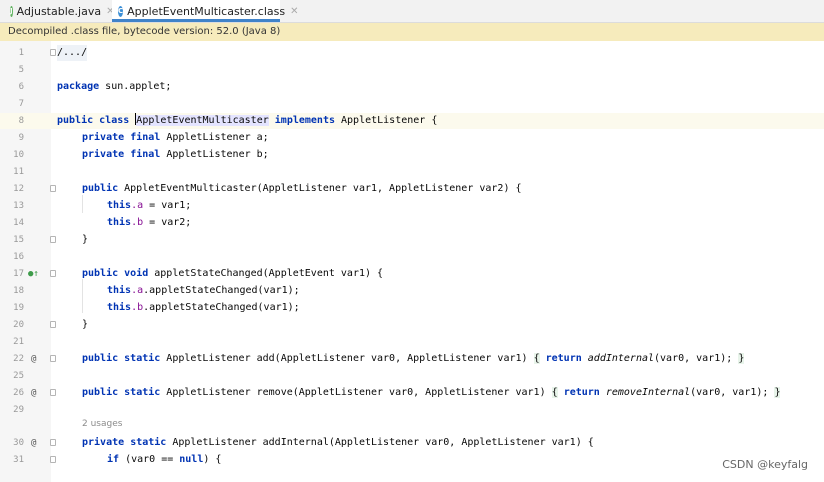 The height and width of the screenshot is (482, 824). Describe the element at coordinates (581, 392) in the screenshot. I see `keyword: return` at that location.